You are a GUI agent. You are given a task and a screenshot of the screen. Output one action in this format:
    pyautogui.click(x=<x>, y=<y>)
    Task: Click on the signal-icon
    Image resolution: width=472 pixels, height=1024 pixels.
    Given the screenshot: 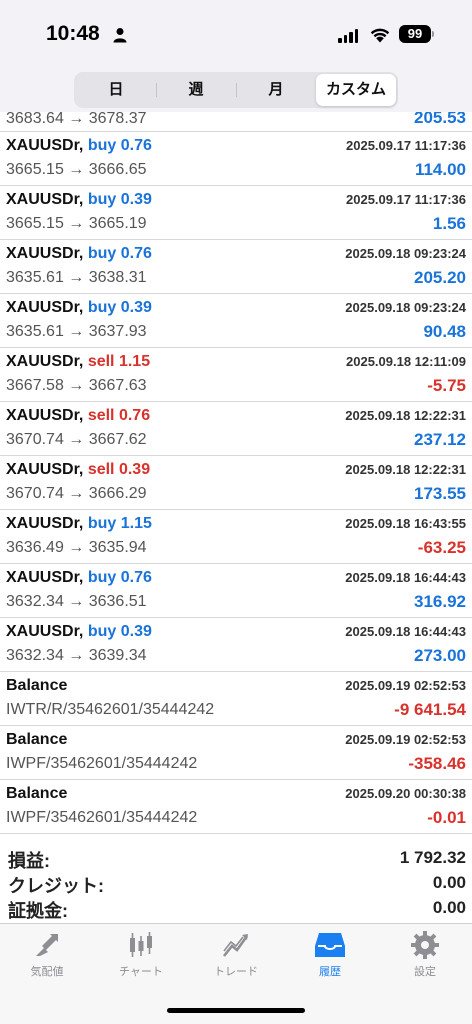 What is the action you would take?
    pyautogui.click(x=348, y=35)
    